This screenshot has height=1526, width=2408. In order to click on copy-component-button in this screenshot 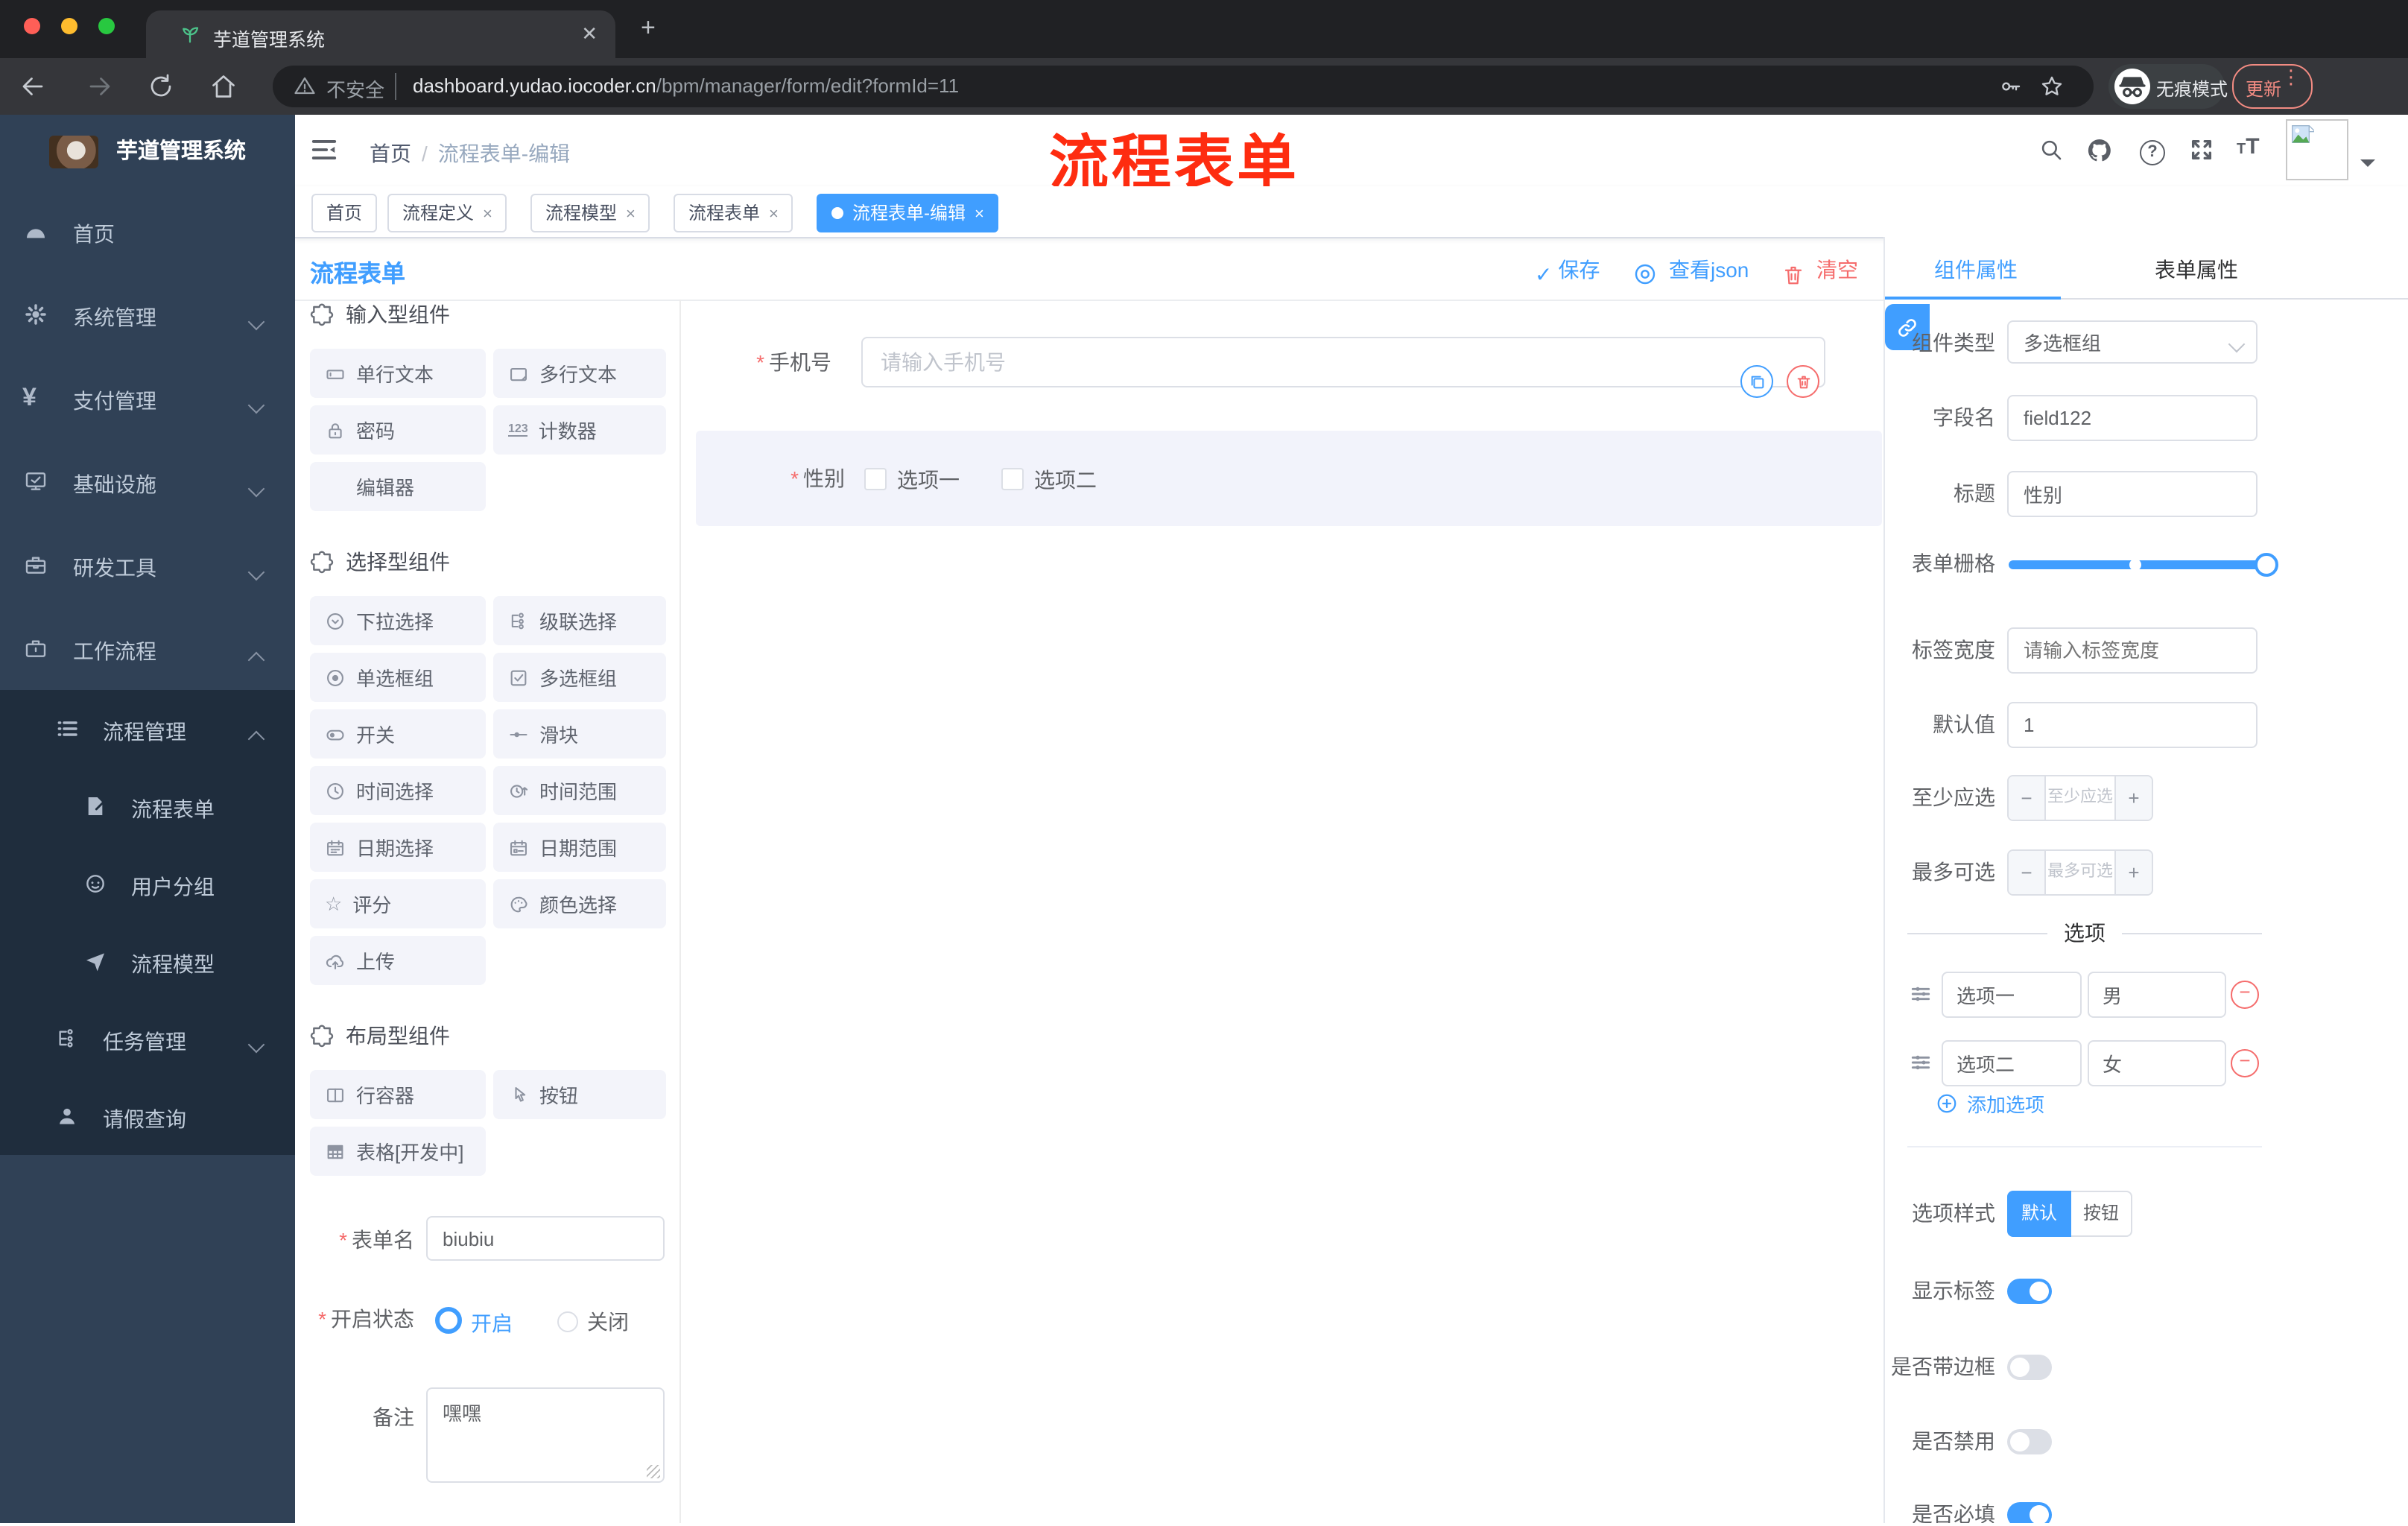, I will do `click(1756, 381)`.